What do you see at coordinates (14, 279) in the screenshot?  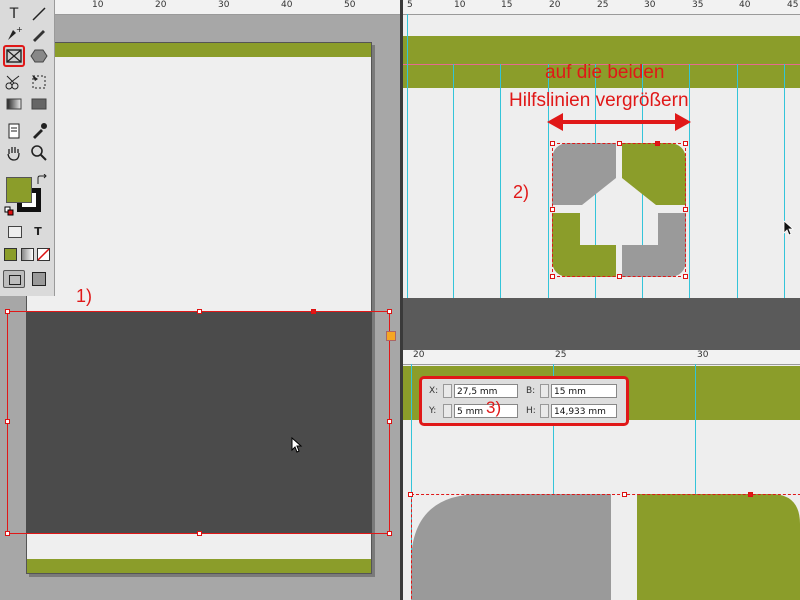 I see `normal-view-mode-button` at bounding box center [14, 279].